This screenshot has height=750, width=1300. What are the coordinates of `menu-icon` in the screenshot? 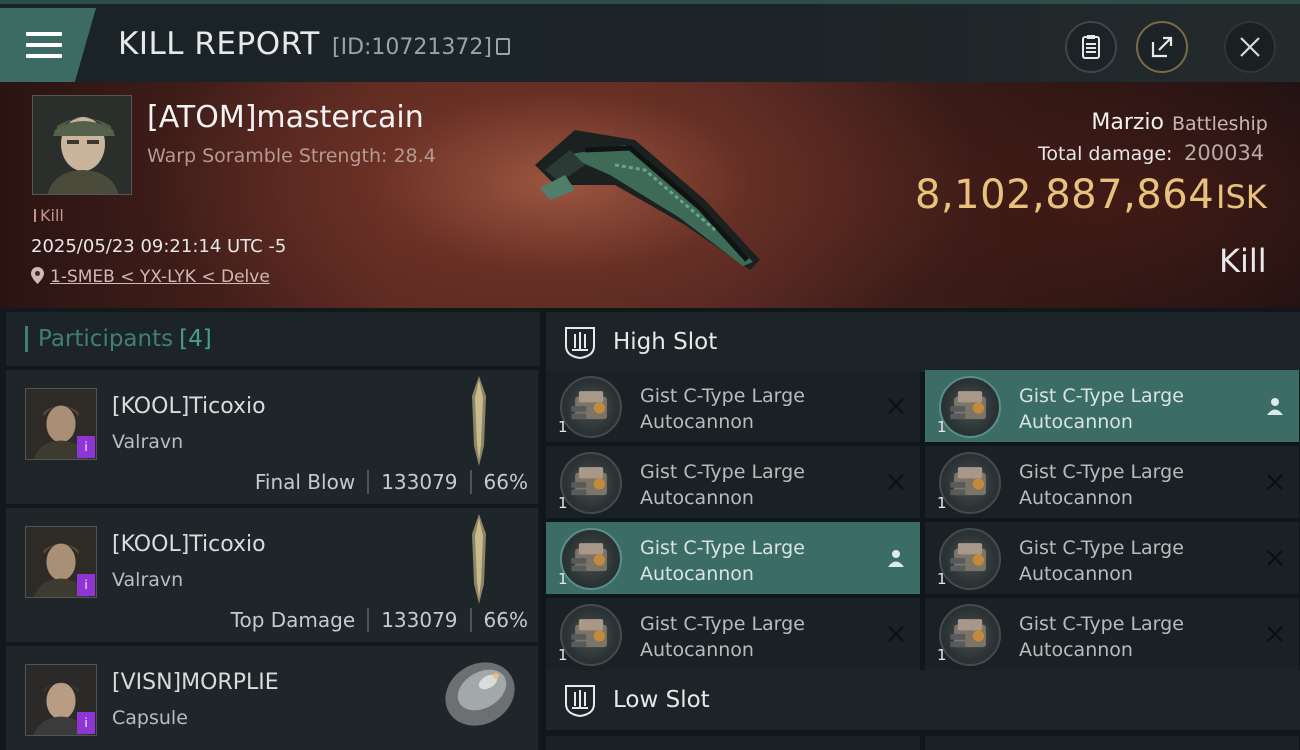 It's located at (44, 45).